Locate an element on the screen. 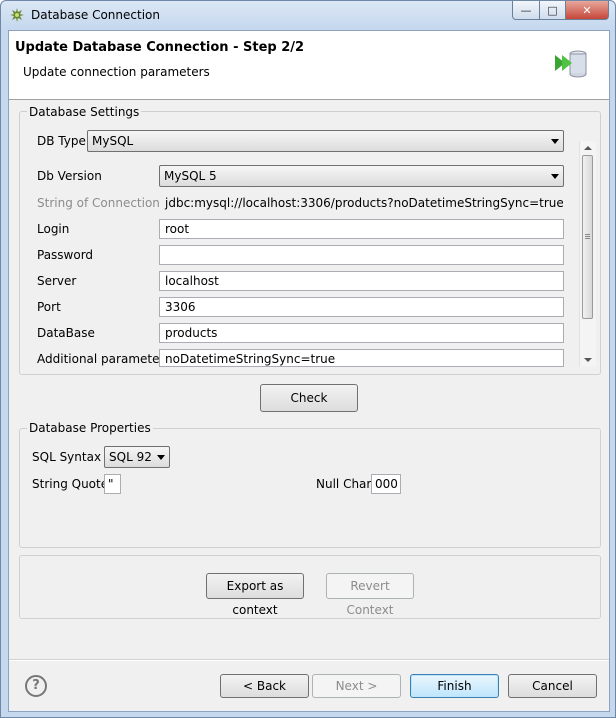 This screenshot has height=718, width=616. context-group is located at coordinates (310, 587).